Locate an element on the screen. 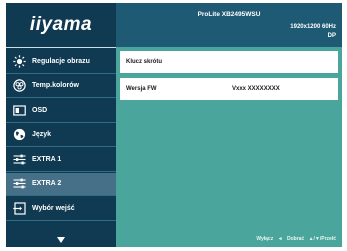  input-source-text: DP is located at coordinates (331, 36).